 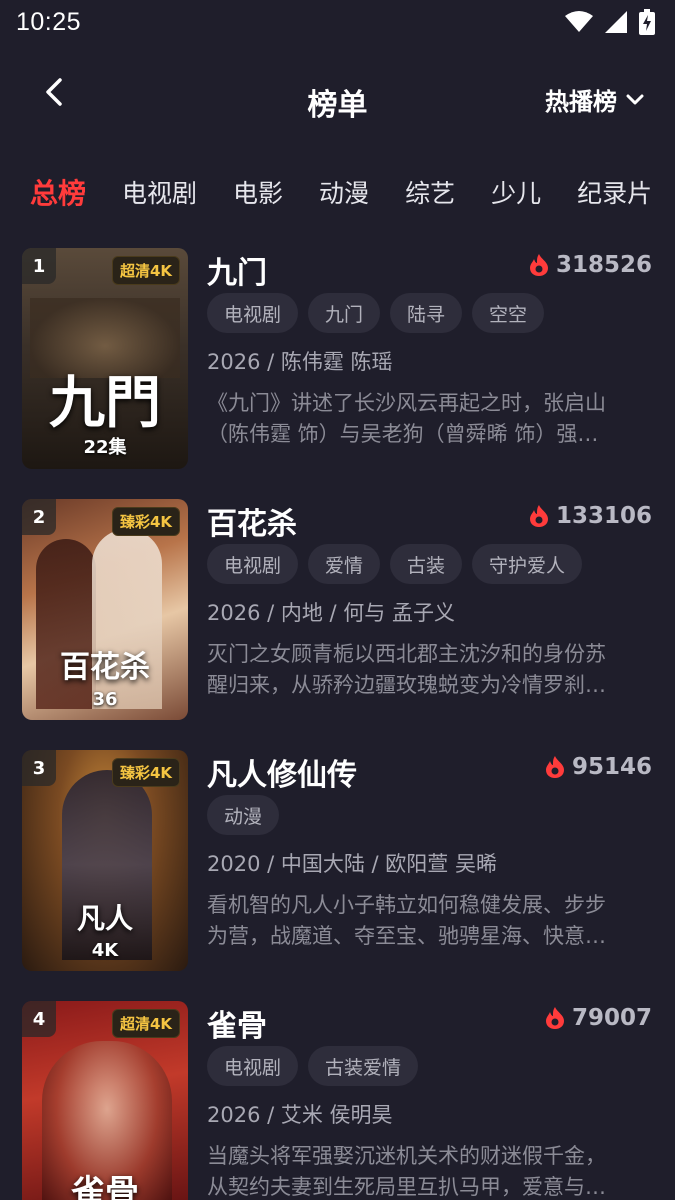 I want to click on heat-score: 95146, so click(x=598, y=767).